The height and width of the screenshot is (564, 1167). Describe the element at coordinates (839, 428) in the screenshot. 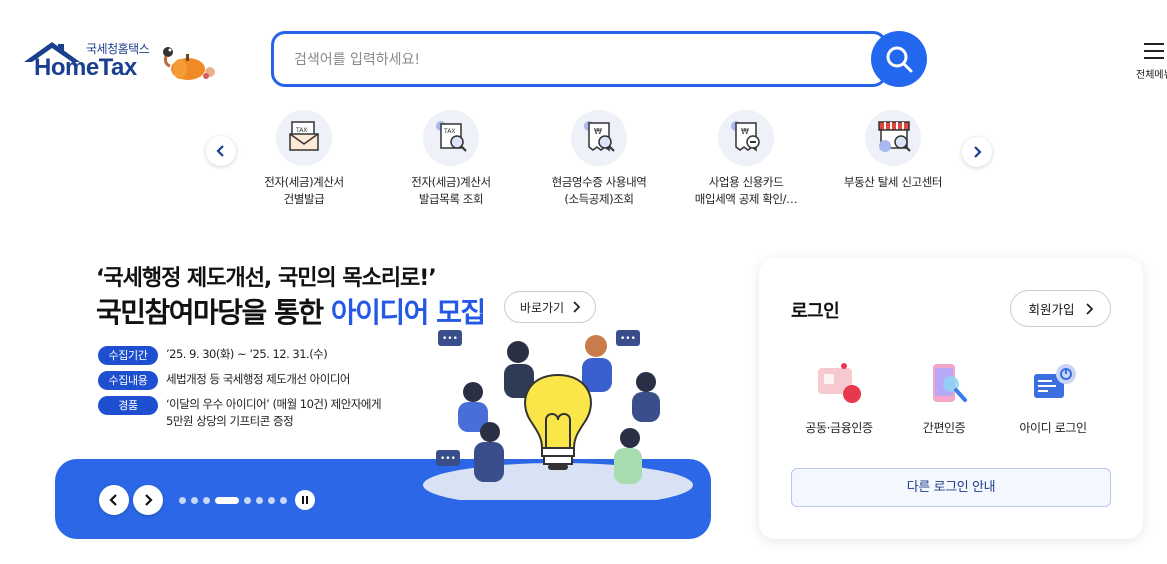

I see `login-option-label: 공동·금융인증` at that location.